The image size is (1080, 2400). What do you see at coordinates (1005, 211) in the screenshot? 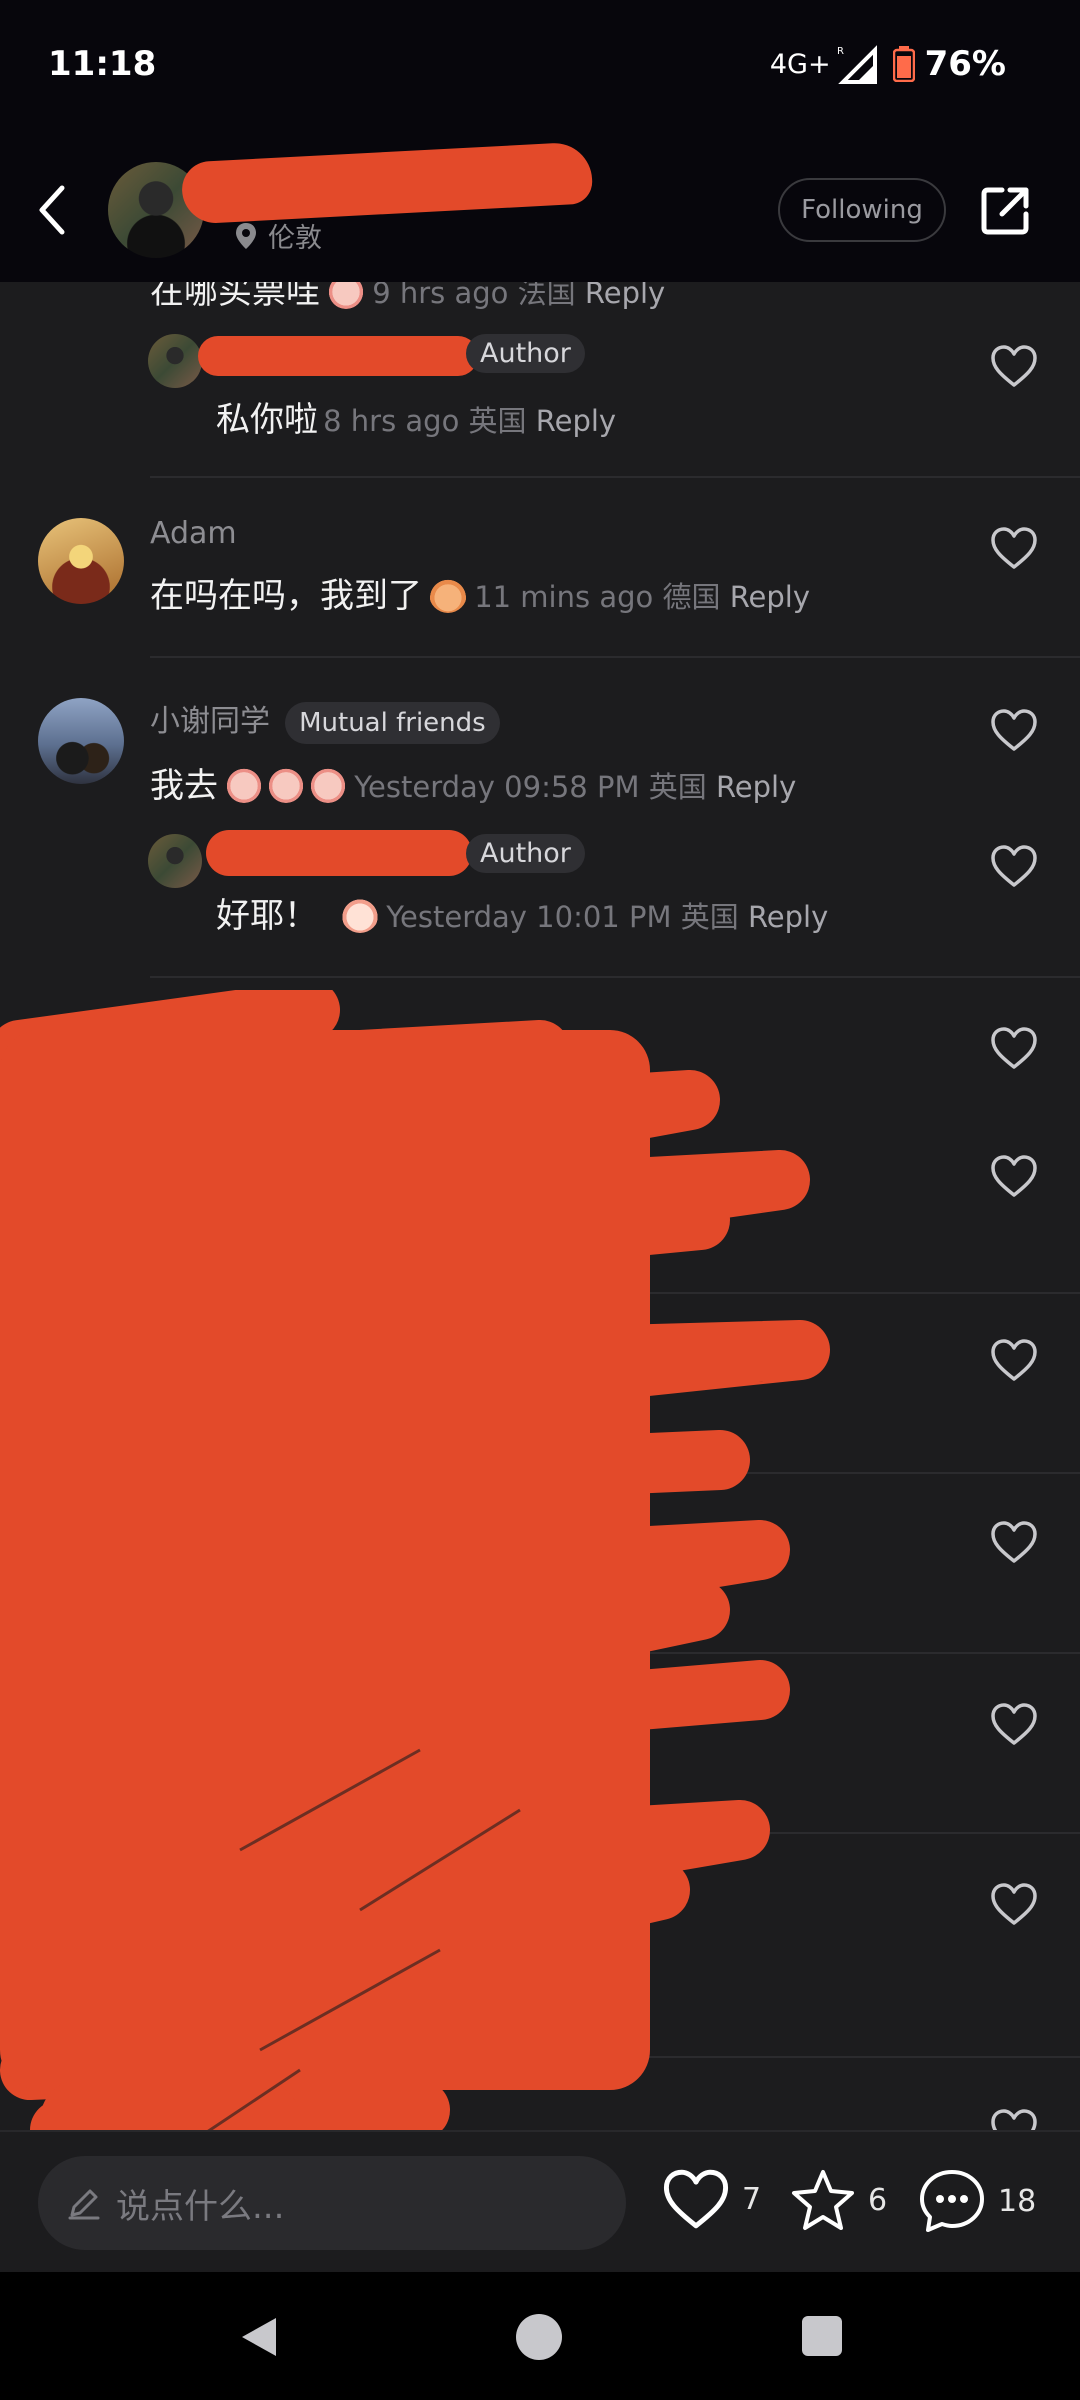
I see `share-icon` at bounding box center [1005, 211].